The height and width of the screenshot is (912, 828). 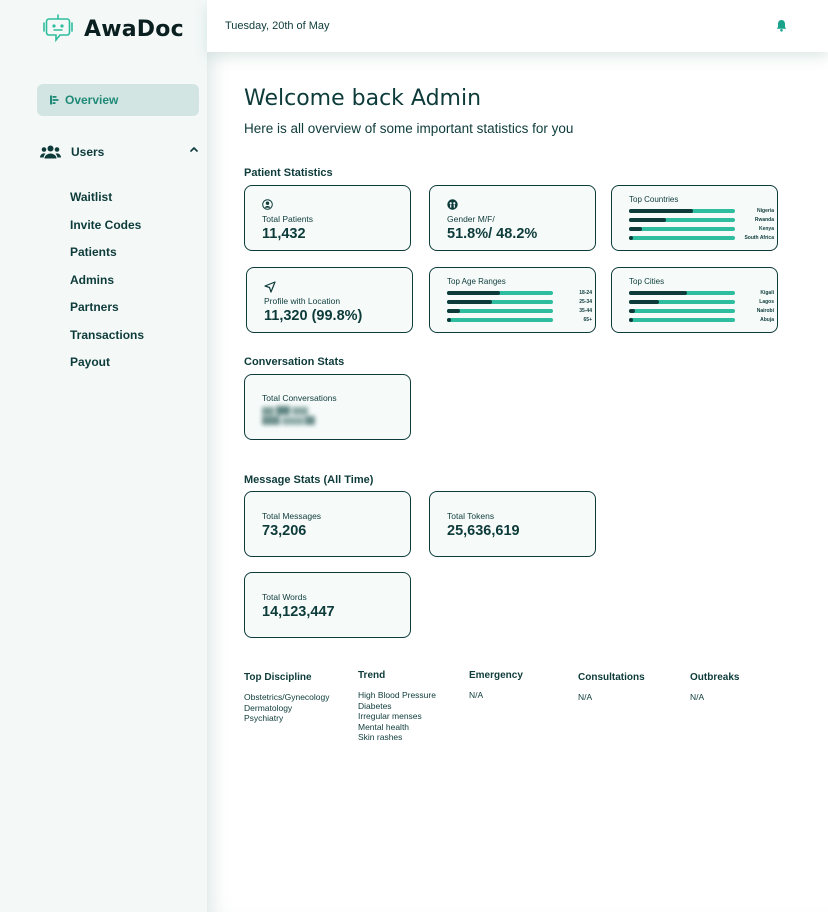 I want to click on chevron-up-icon, so click(x=194, y=149).